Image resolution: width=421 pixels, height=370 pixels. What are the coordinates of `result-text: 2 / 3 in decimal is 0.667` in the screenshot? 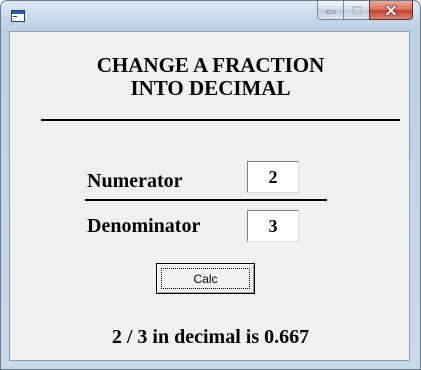 It's located at (210, 337).